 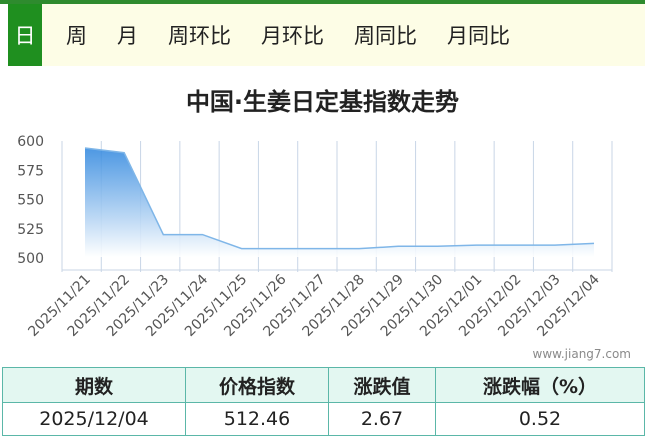 I want to click on table-row: 2025/12/04 512.46 2.67 0.52, so click(x=323, y=419).